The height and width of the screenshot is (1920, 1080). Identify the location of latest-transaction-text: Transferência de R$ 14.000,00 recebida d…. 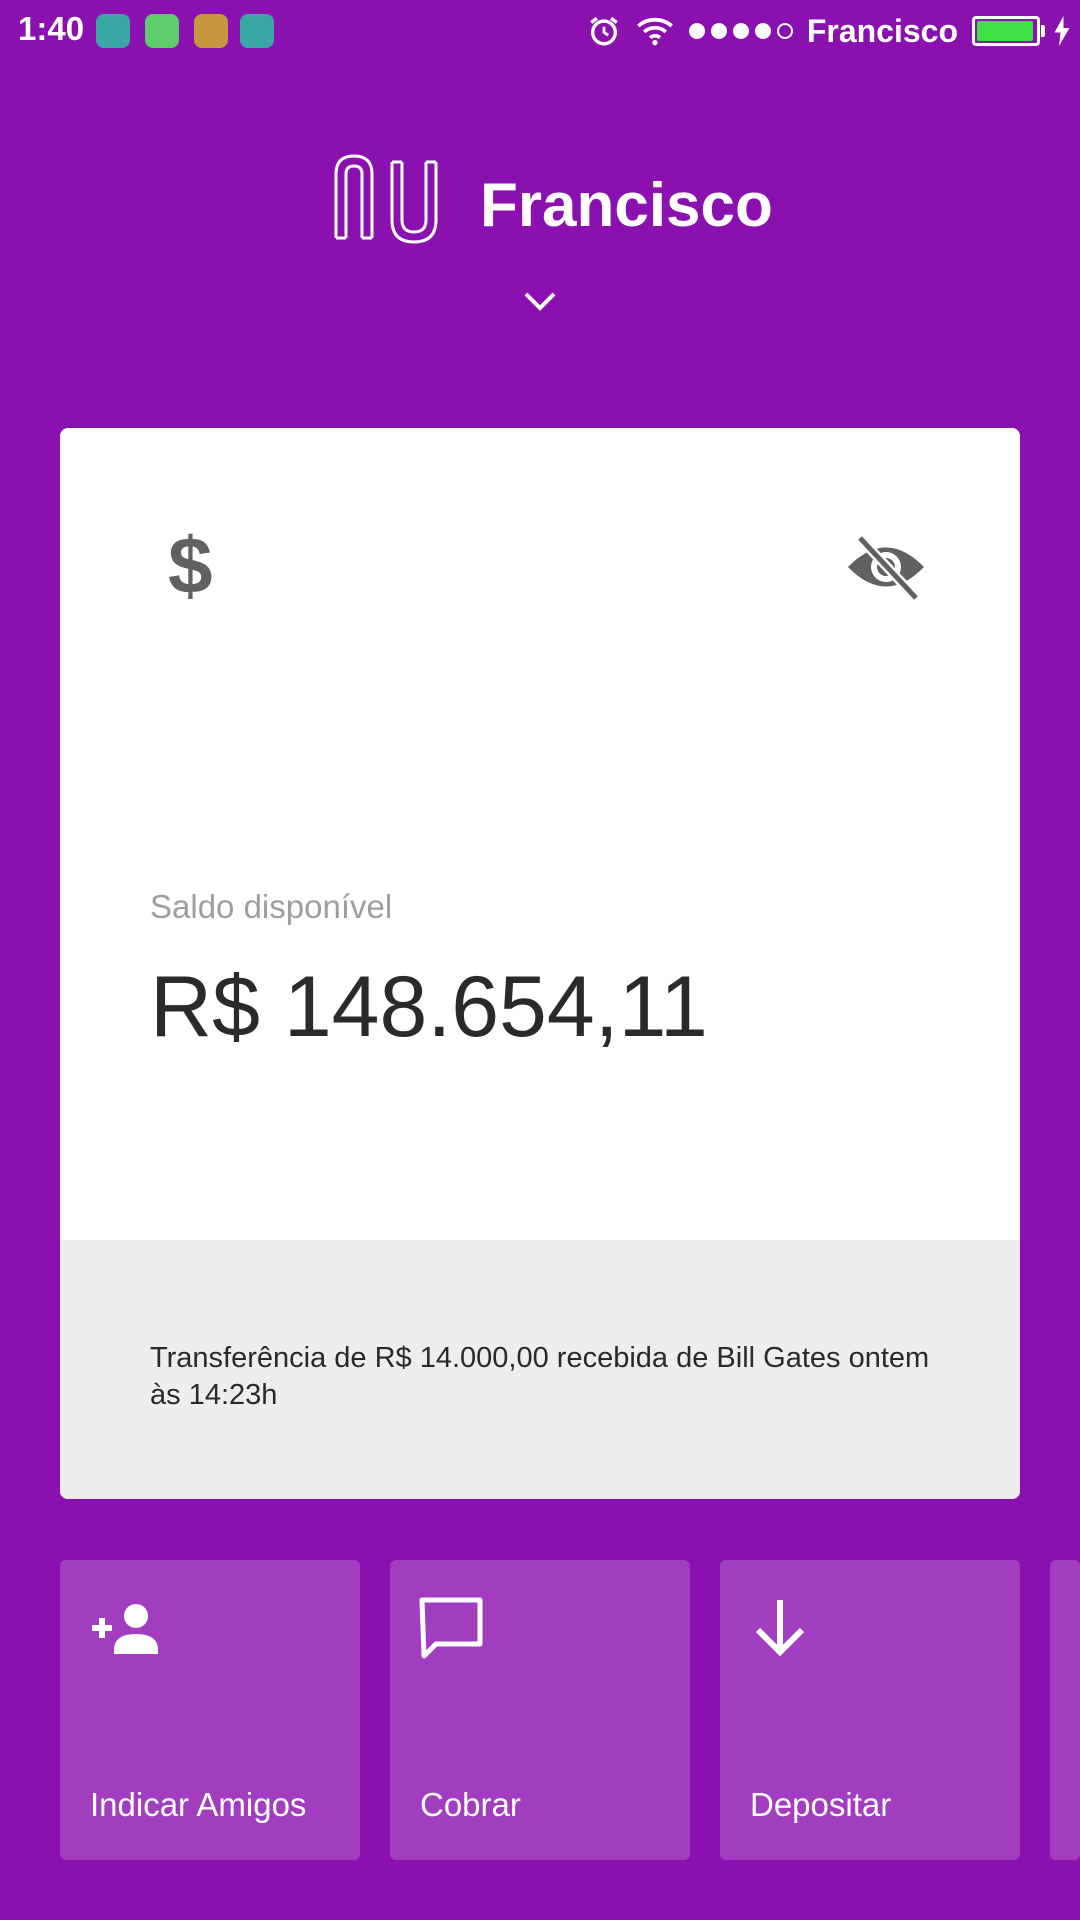
(540, 1376).